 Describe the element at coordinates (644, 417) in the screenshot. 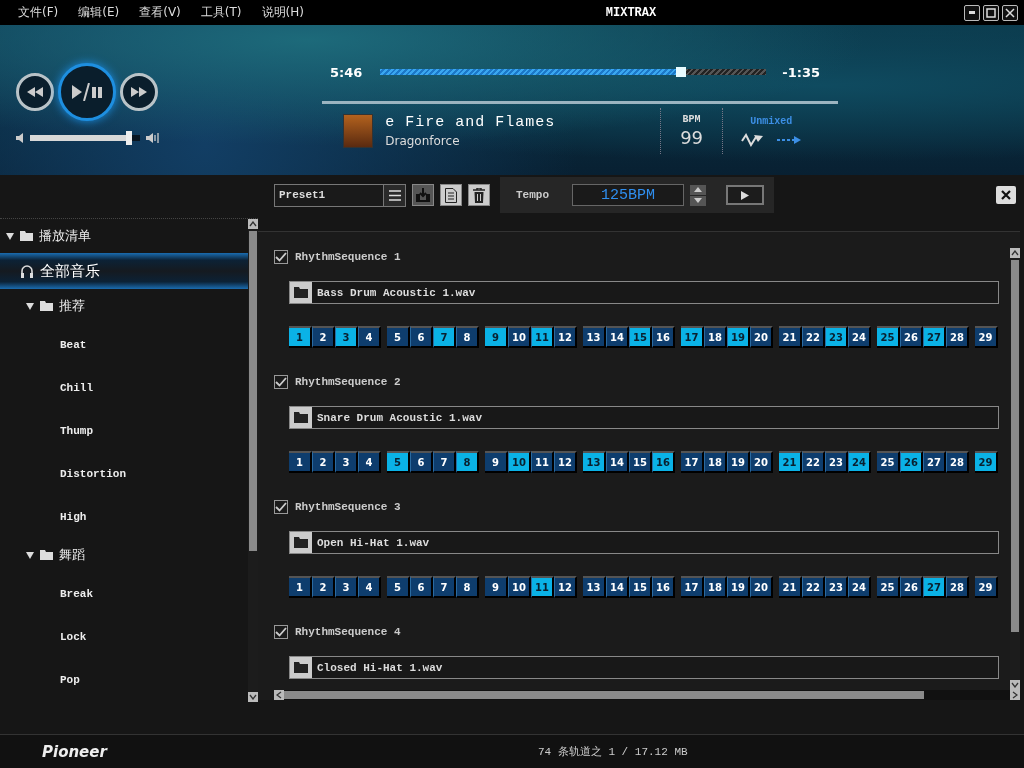

I see `file-field: Snare Drum Acoustic 1.wav` at that location.